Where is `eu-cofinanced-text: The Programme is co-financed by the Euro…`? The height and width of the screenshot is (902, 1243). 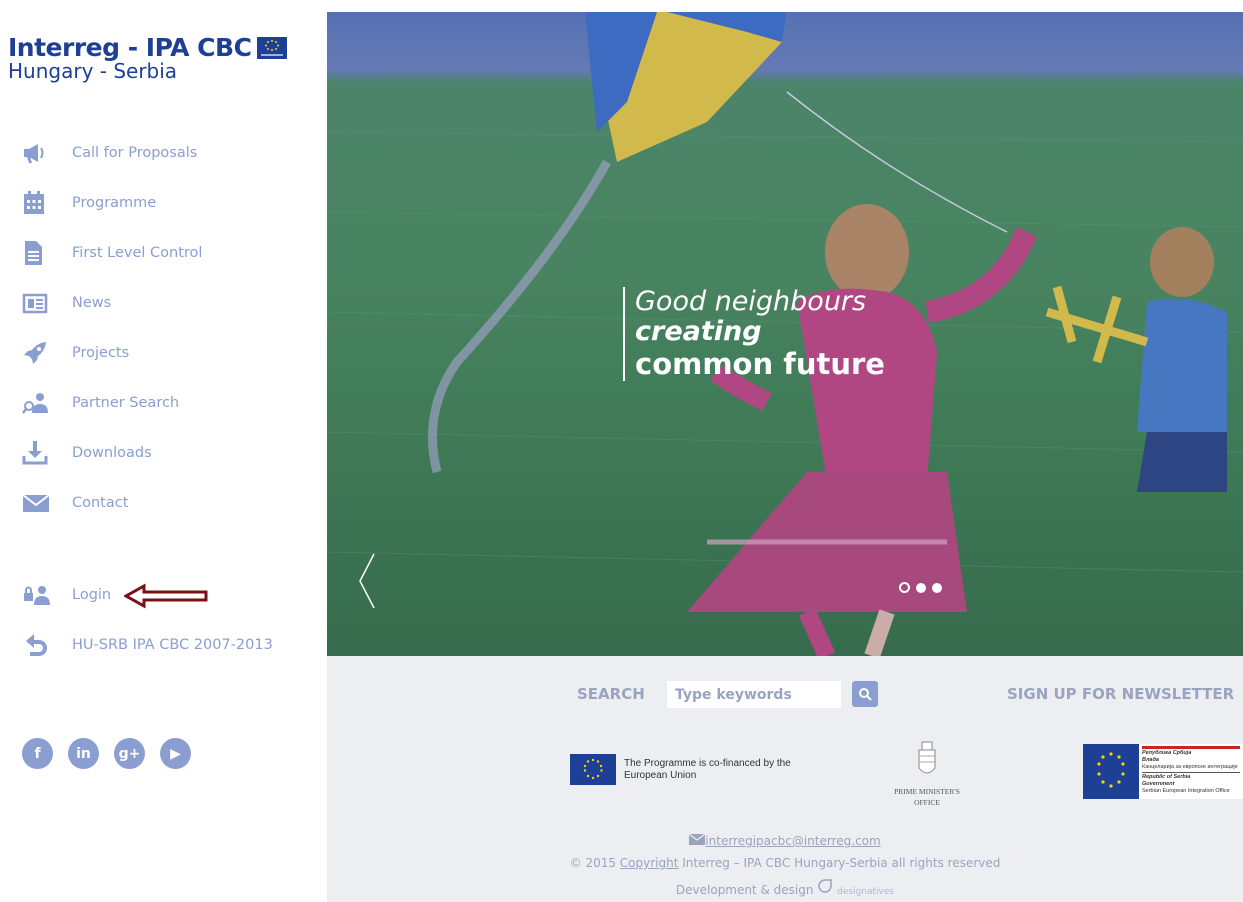
eu-cofinanced-text: The Programme is co-financed by the Euro… is located at coordinates (707, 769).